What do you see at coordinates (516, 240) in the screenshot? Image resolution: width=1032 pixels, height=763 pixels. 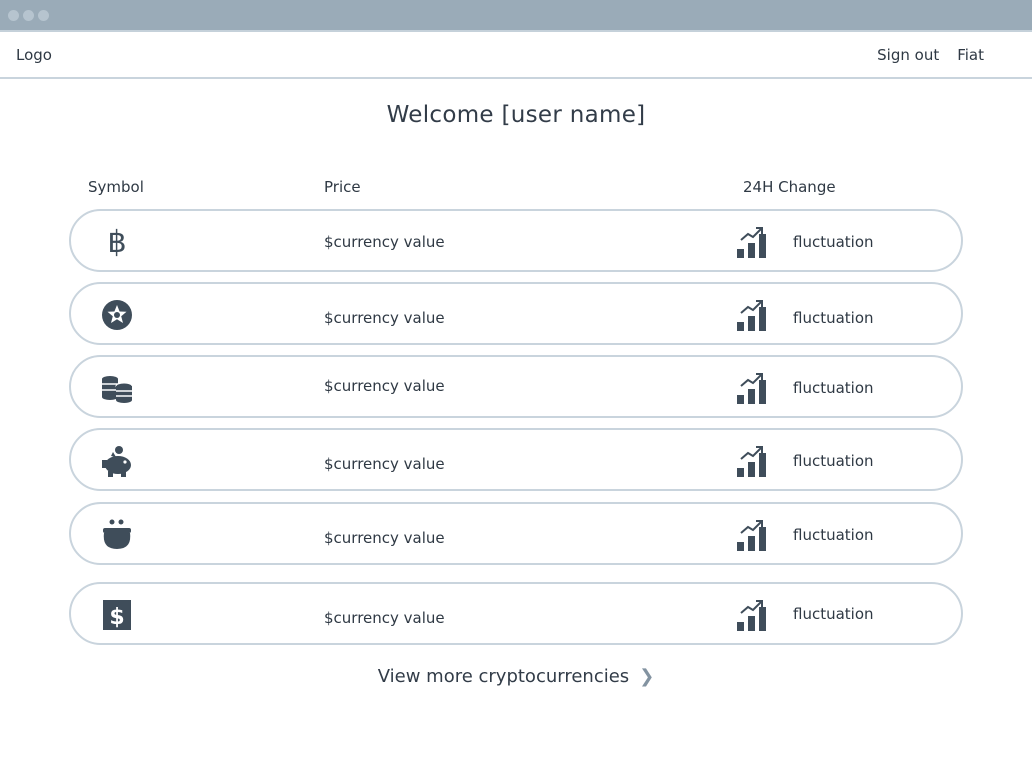 I see `crypto-row: ฿ $currency value fluctuation` at bounding box center [516, 240].